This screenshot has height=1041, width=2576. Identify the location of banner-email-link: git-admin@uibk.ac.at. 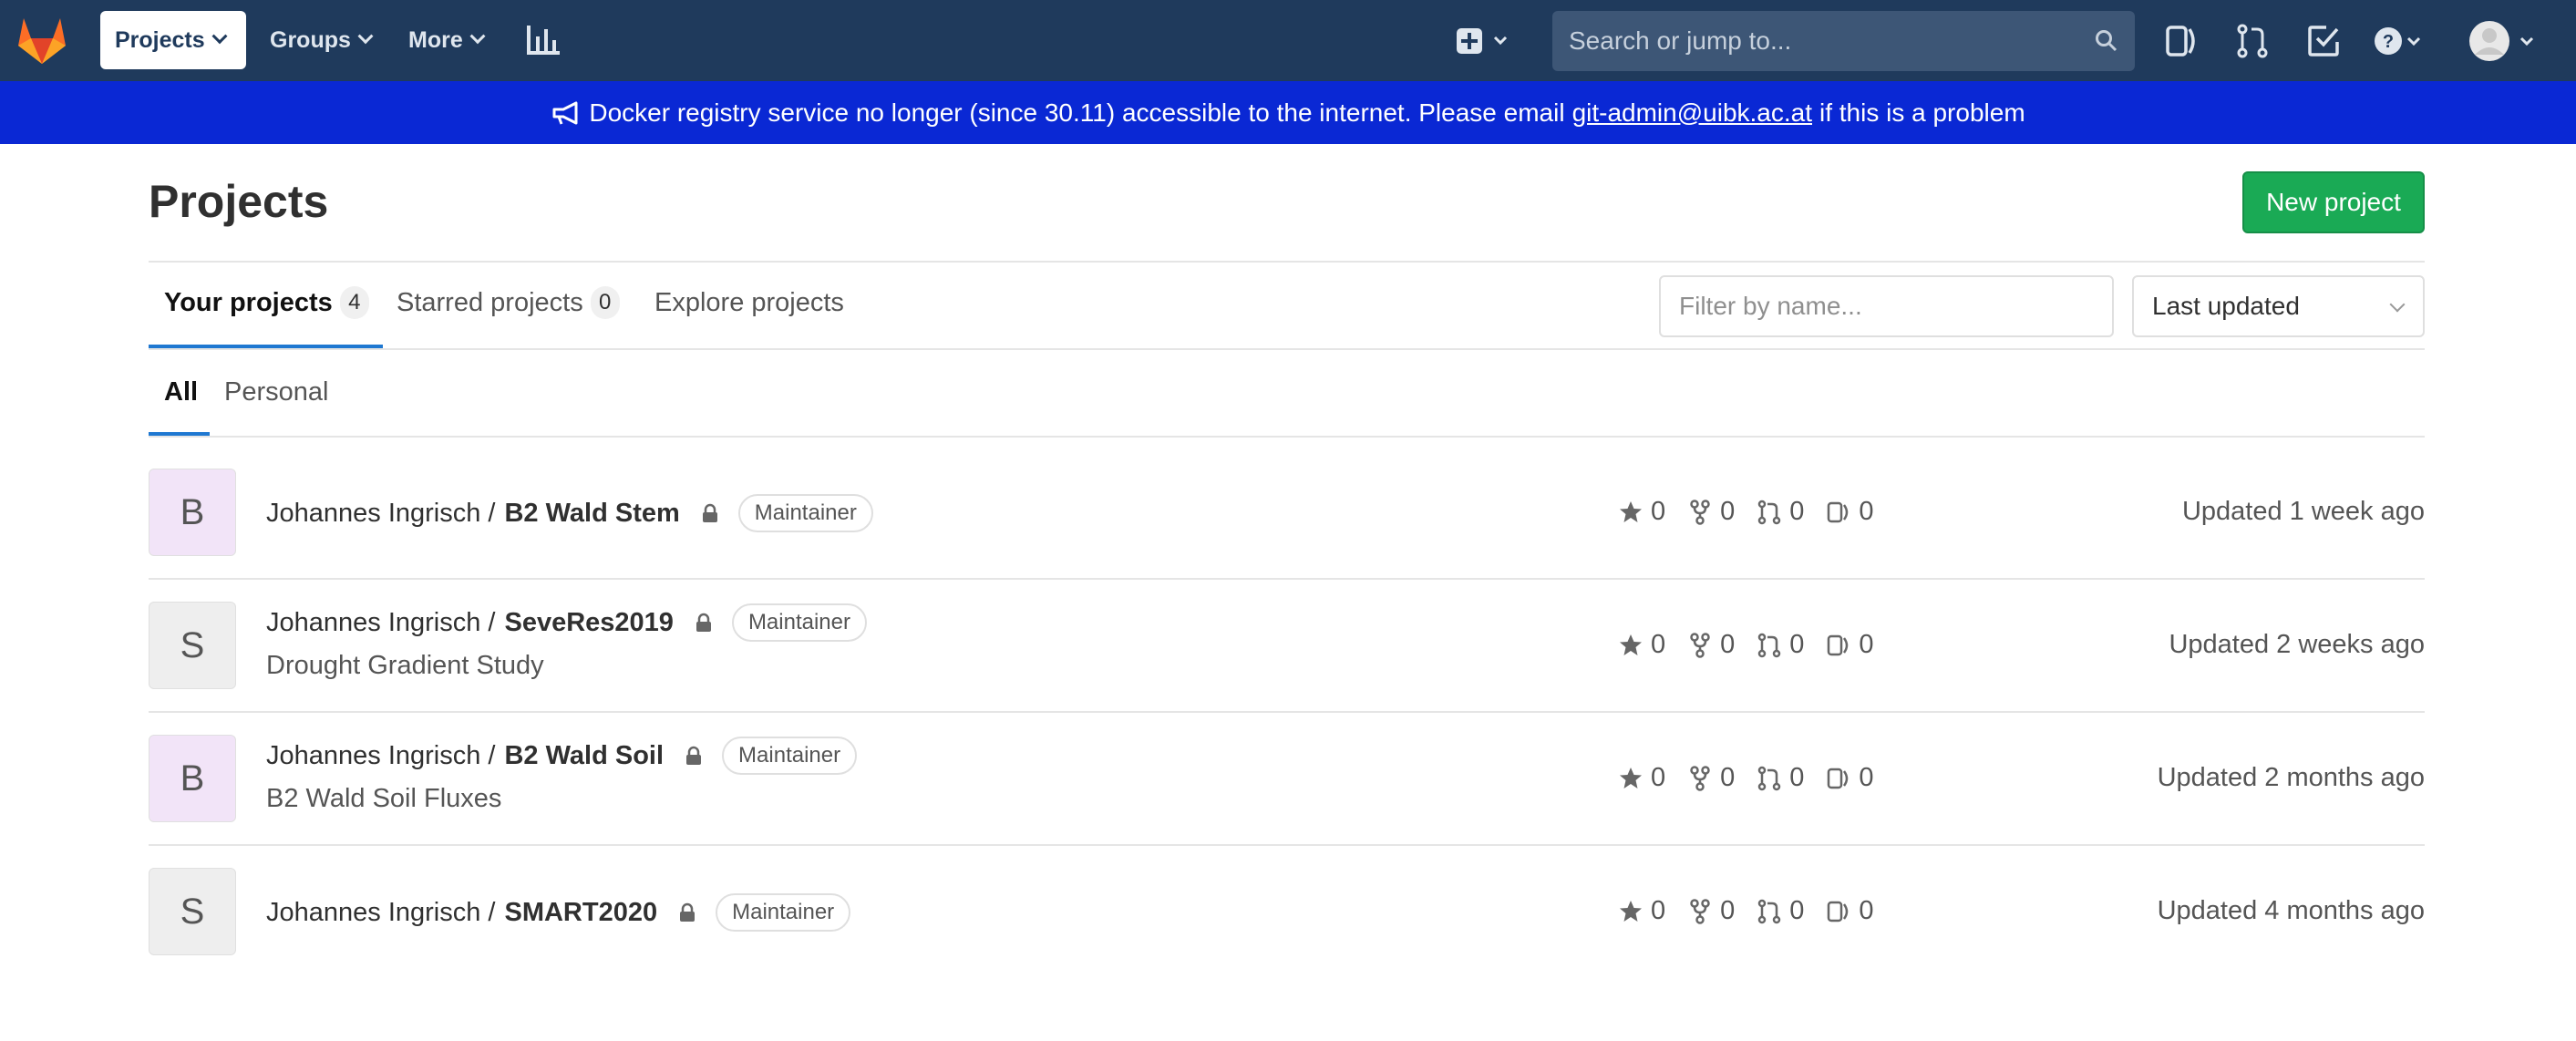
(1692, 113).